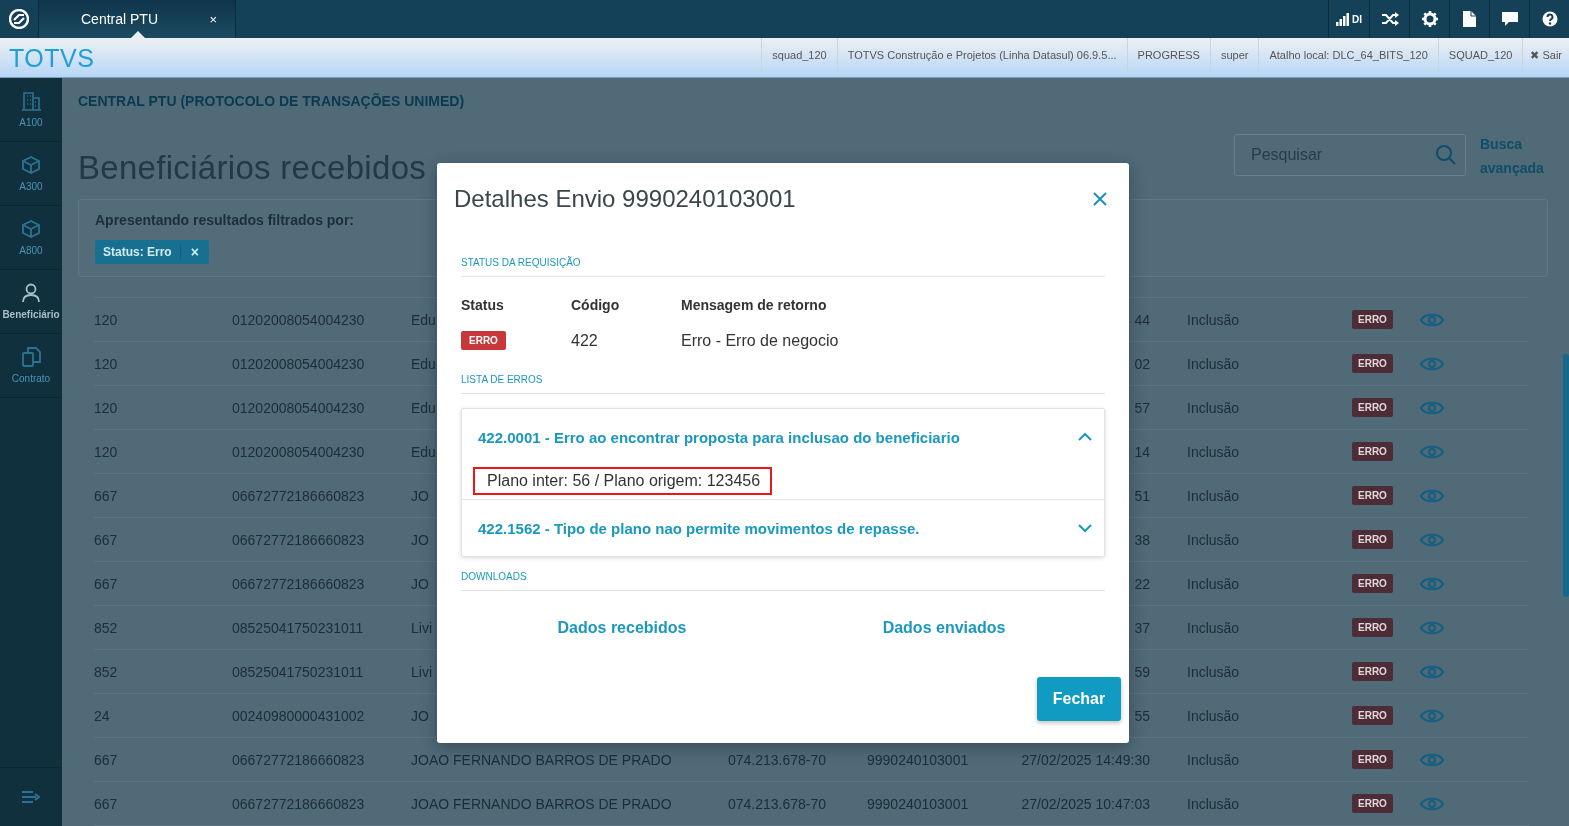  What do you see at coordinates (137, 19) in the screenshot?
I see `tab: Central PTU ×` at bounding box center [137, 19].